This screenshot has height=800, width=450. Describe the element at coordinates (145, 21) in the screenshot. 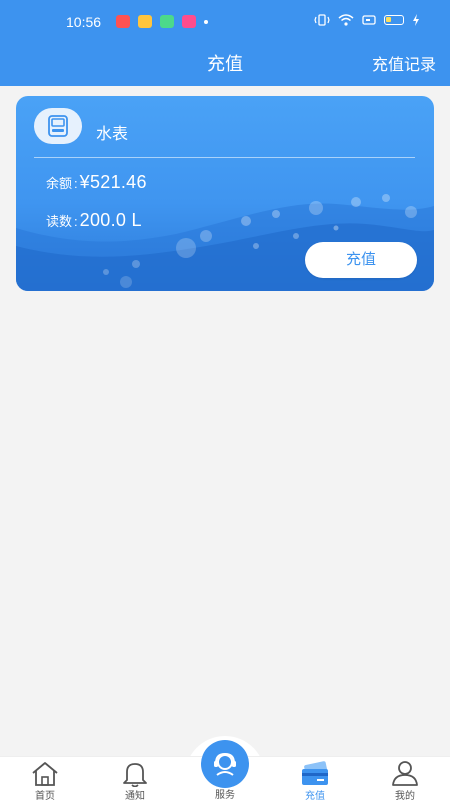

I see `message-app-icon` at that location.